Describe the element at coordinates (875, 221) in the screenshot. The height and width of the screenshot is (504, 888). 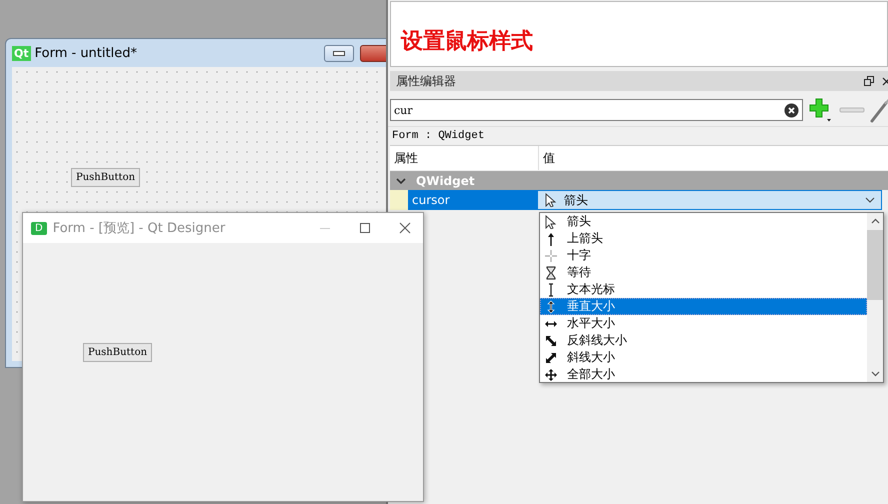
I see `scroll-up-icon` at that location.